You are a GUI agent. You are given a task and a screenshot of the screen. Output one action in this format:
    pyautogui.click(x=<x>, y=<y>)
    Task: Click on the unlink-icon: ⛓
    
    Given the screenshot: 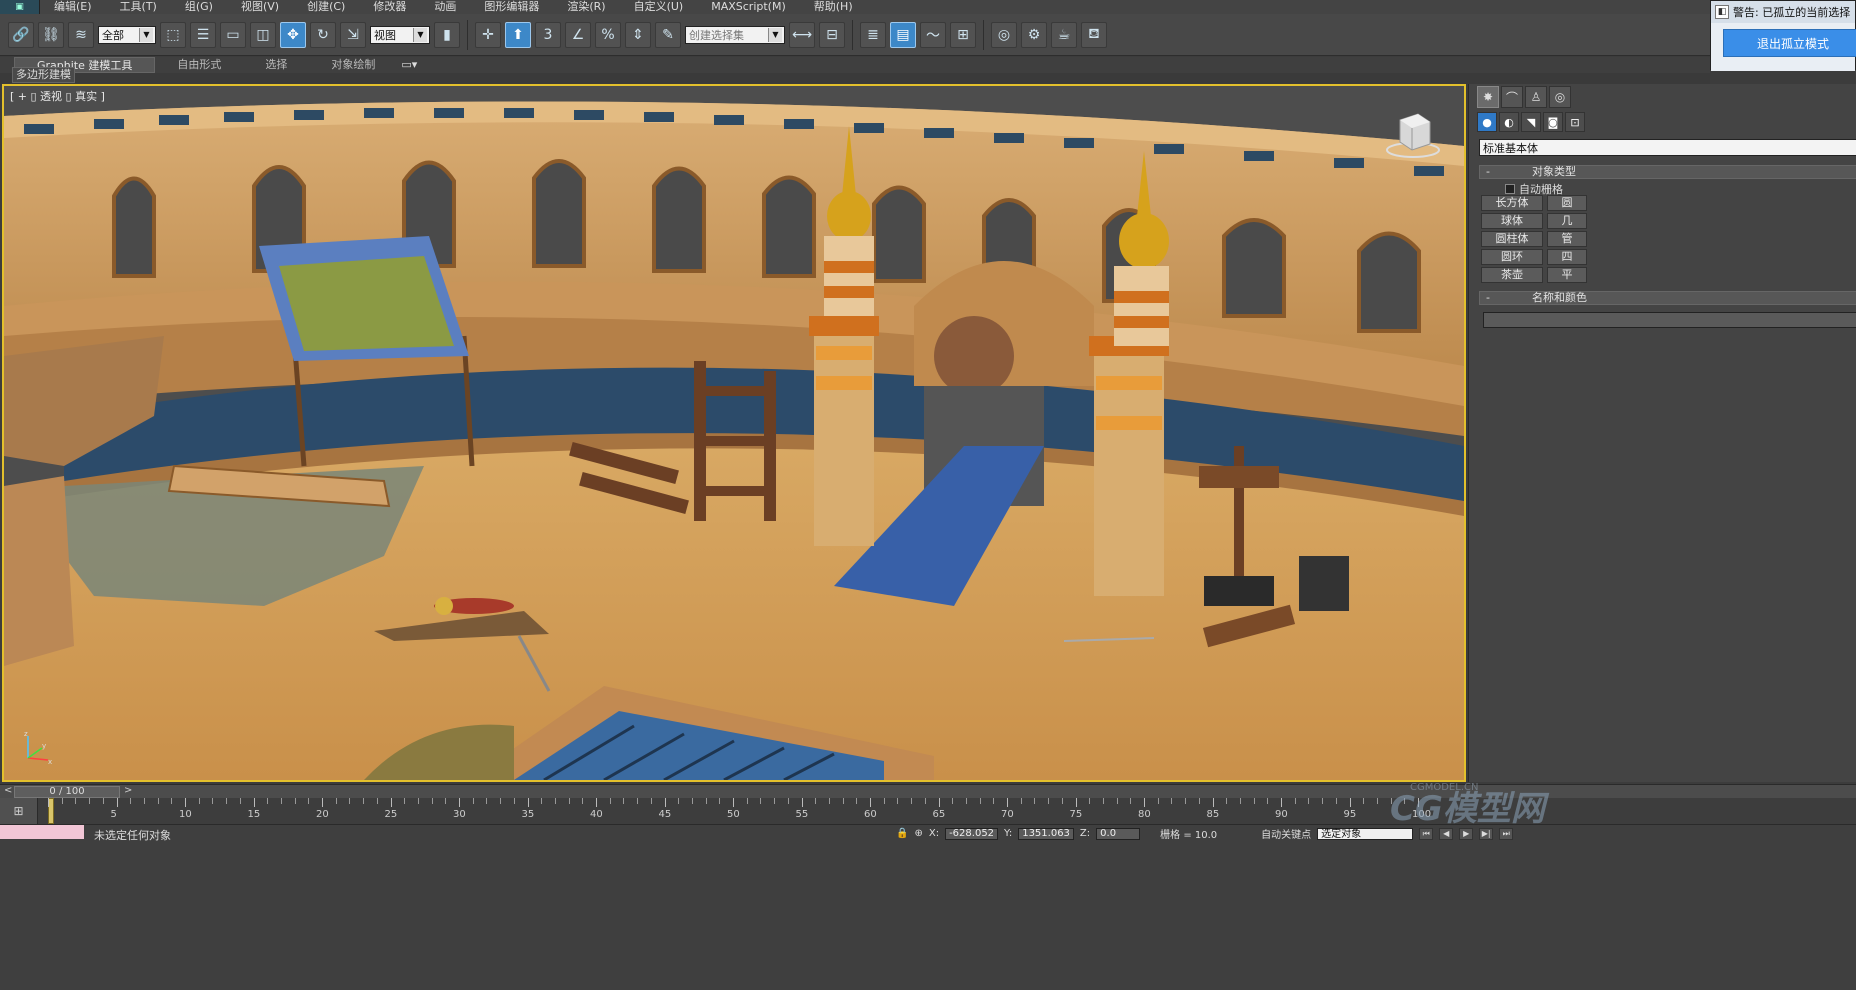 What is the action you would take?
    pyautogui.click(x=51, y=34)
    